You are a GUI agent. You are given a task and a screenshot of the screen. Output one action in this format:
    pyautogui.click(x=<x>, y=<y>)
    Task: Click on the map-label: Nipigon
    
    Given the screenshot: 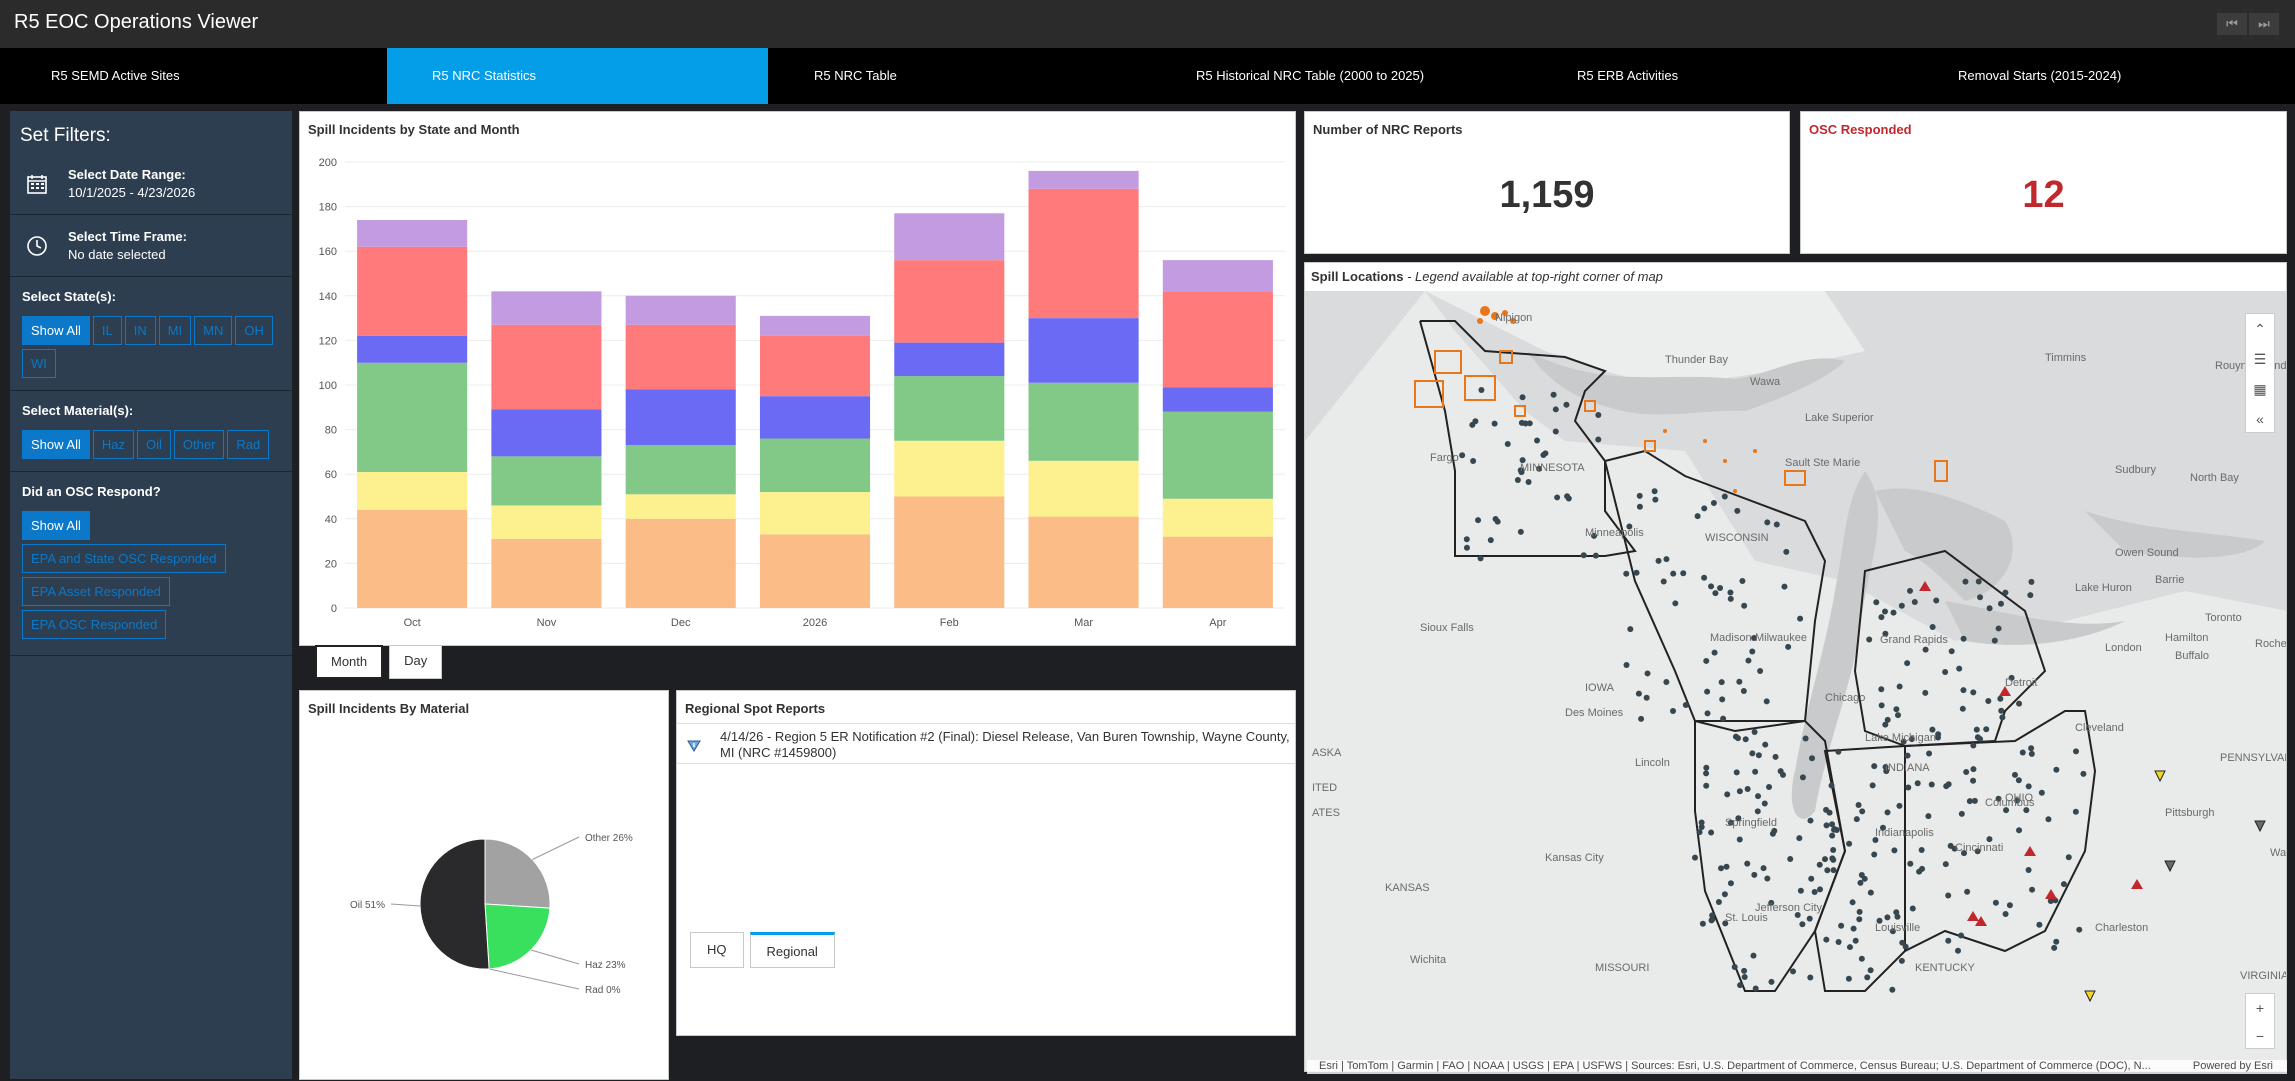 What is the action you would take?
    pyautogui.click(x=1513, y=318)
    